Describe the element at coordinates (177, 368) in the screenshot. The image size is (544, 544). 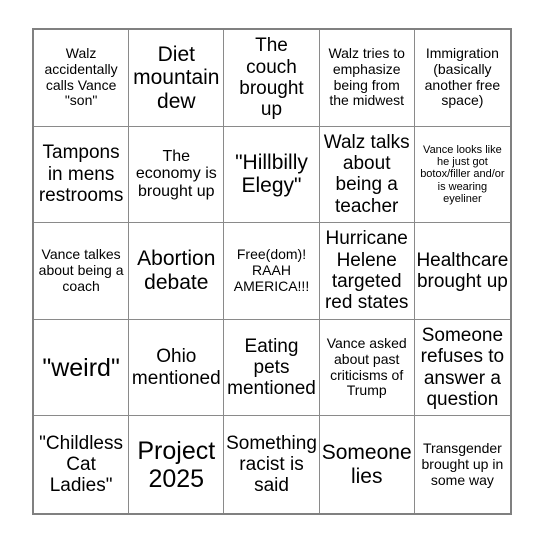
I see `bingo-cell-r4-c2: Ohio mentioned` at that location.